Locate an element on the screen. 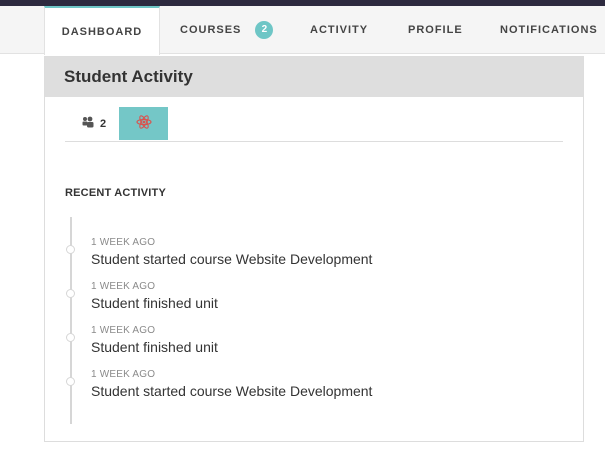 This screenshot has width=605, height=455. subtab-users: 2 is located at coordinates (94, 123).